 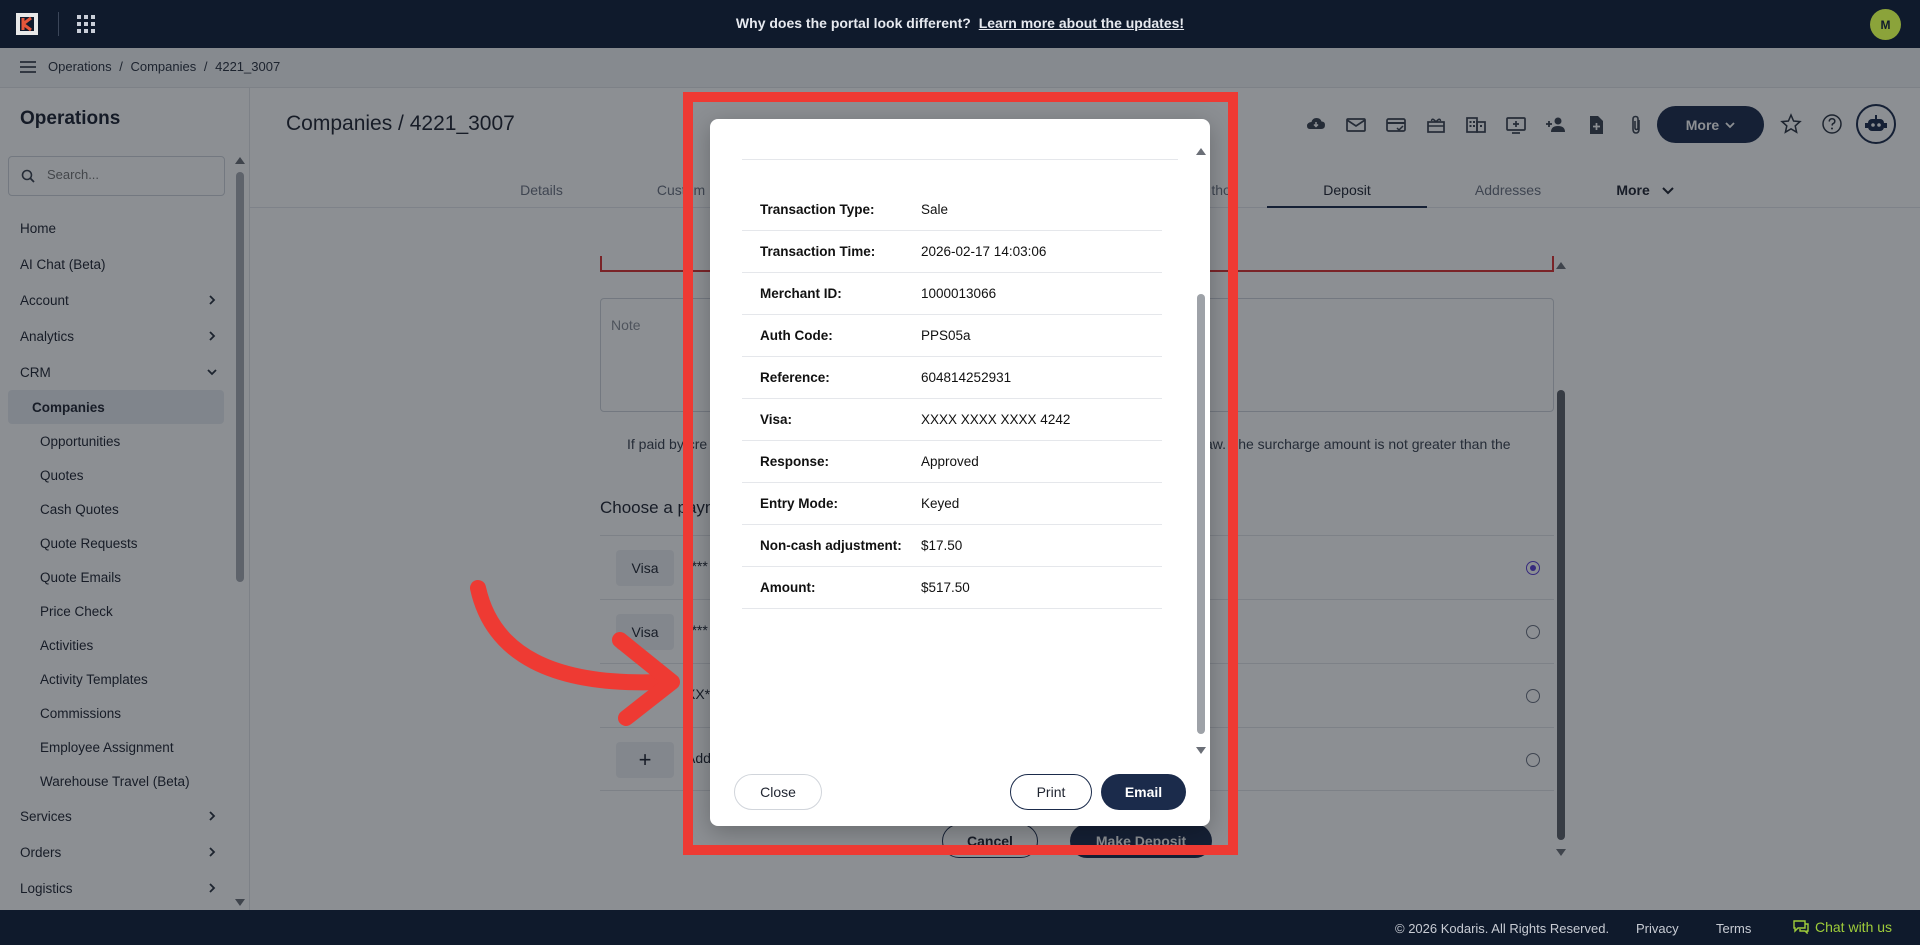 I want to click on copyright: © 2026 Kodaris. All Rights Reserved., so click(x=1502, y=928).